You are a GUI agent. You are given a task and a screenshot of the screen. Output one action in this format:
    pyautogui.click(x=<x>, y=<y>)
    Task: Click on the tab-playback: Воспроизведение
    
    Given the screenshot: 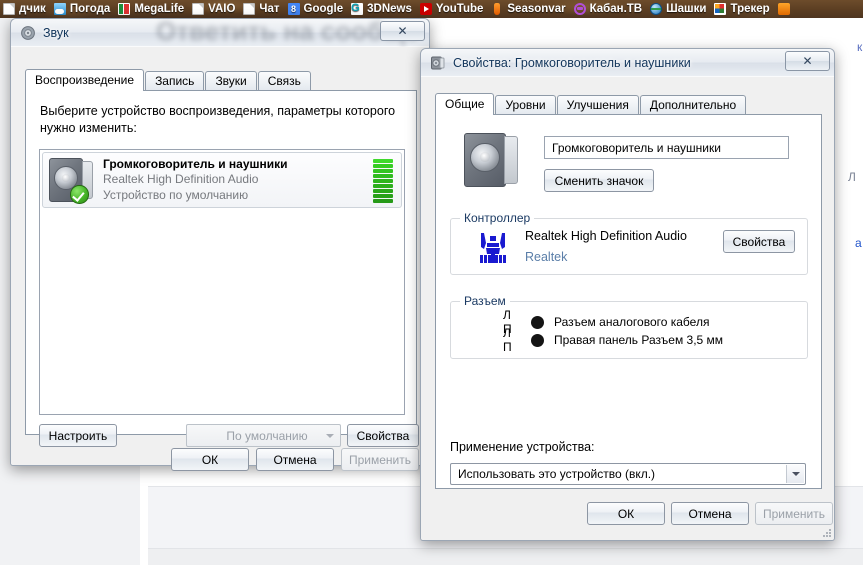 What is the action you would take?
    pyautogui.click(x=85, y=80)
    